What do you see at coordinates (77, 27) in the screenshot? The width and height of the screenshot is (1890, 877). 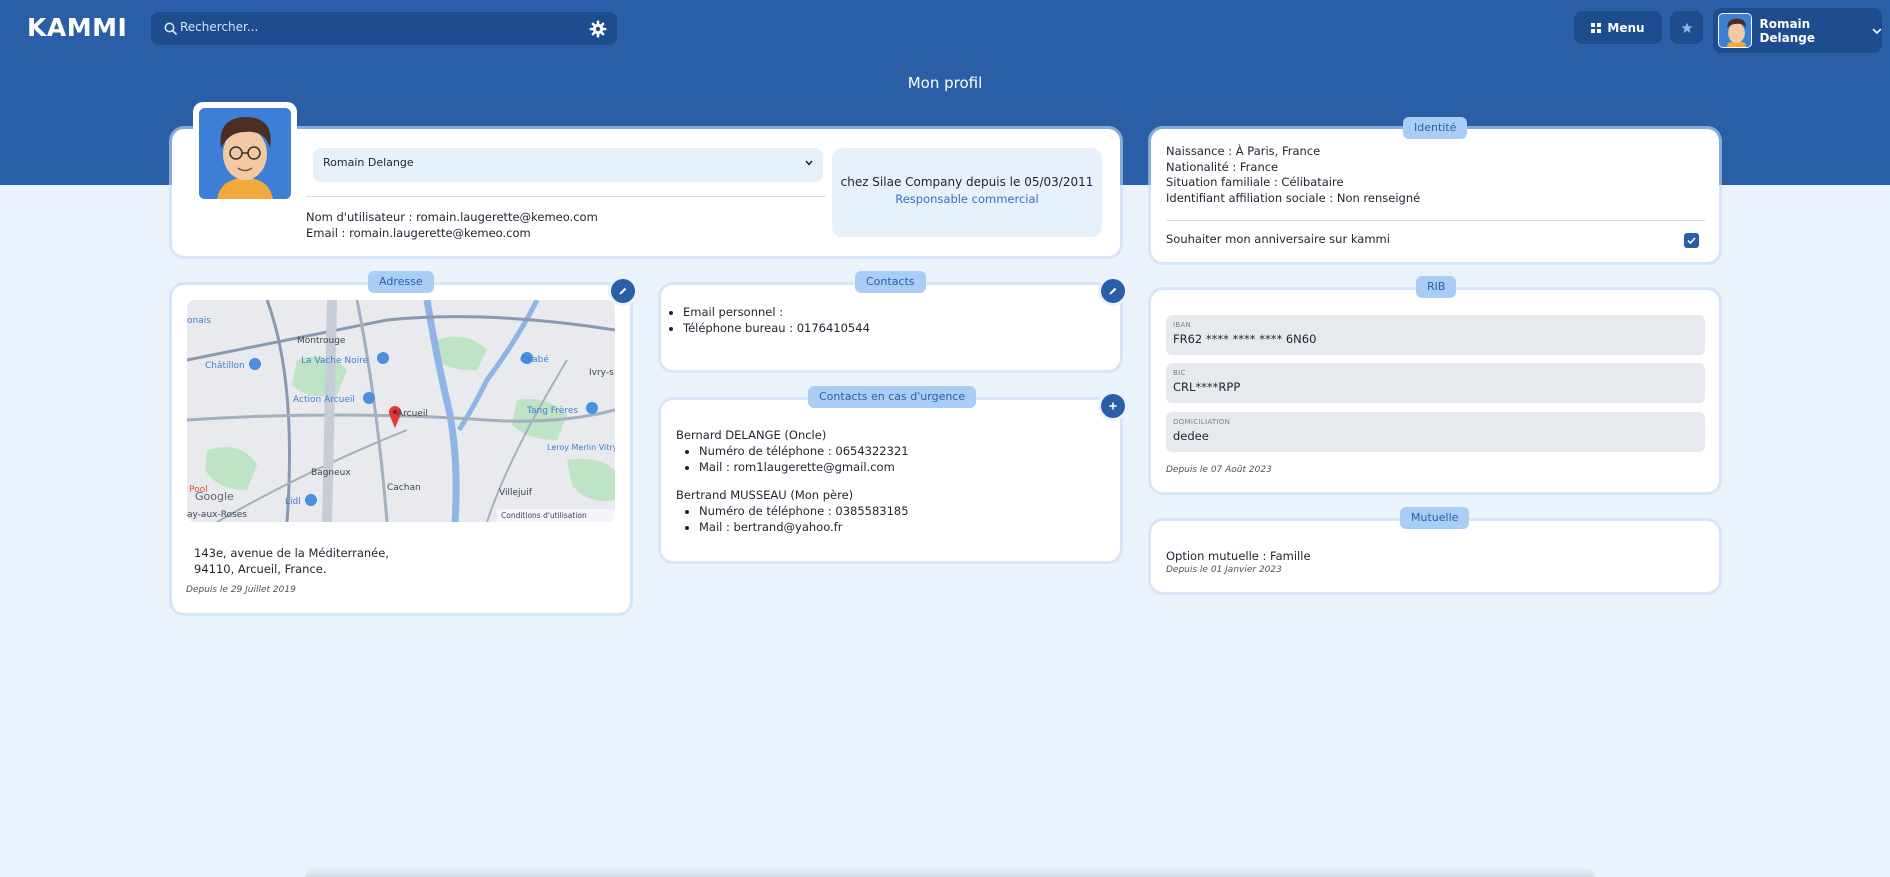 I see `kammi-logo: KAMMI` at bounding box center [77, 27].